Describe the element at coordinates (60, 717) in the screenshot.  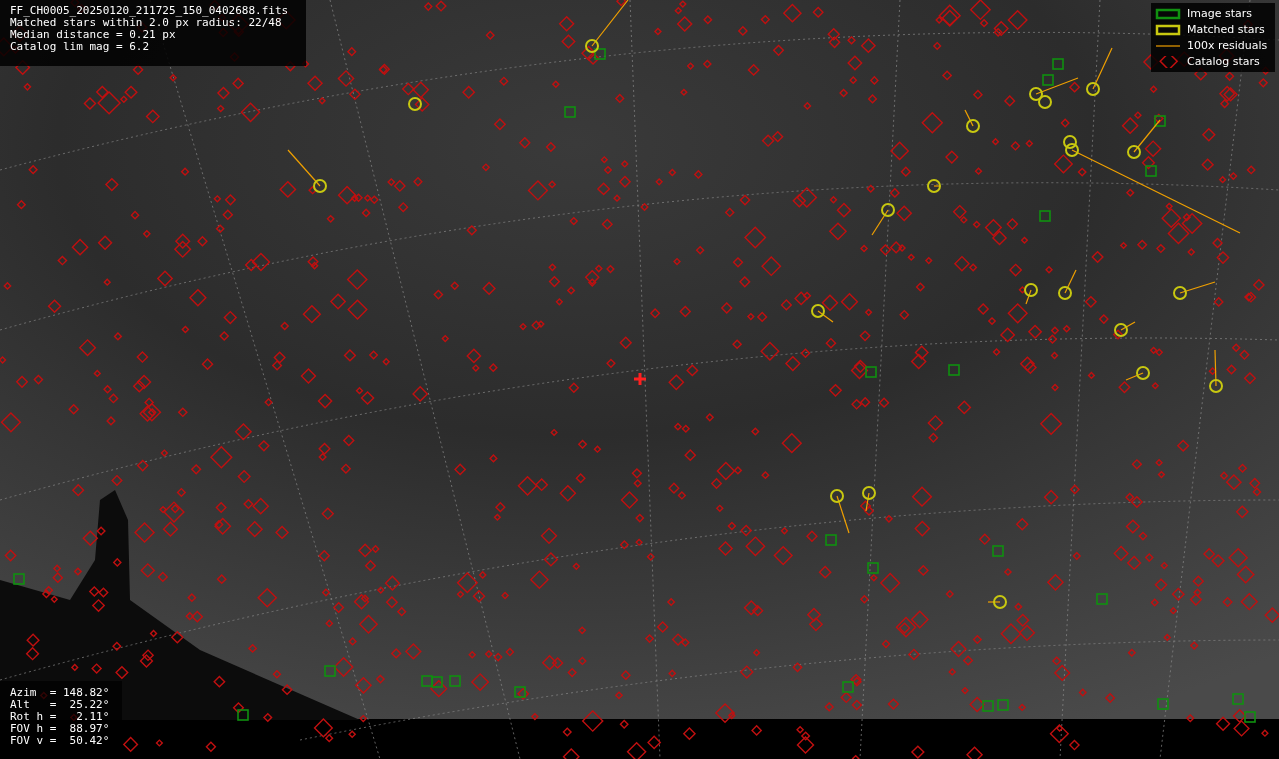
I see `pointing-text: Rot h = 2.11°` at that location.